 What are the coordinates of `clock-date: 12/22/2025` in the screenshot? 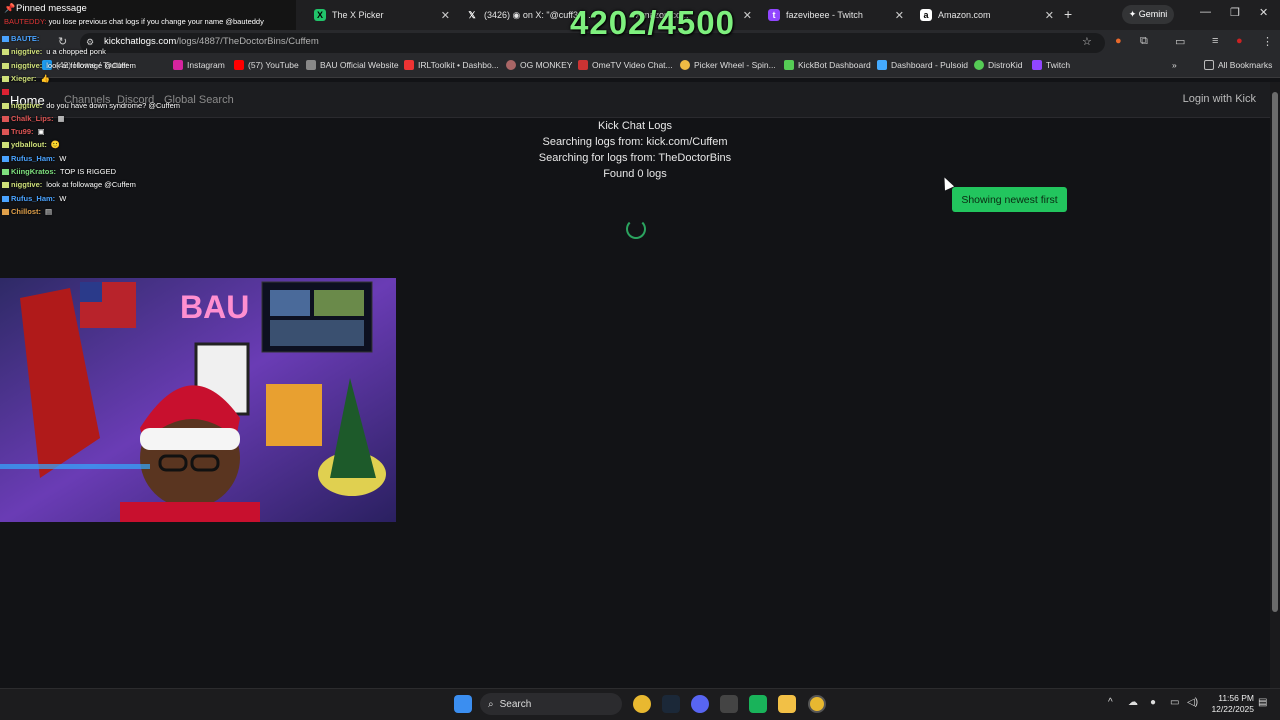 It's located at (1232, 709).